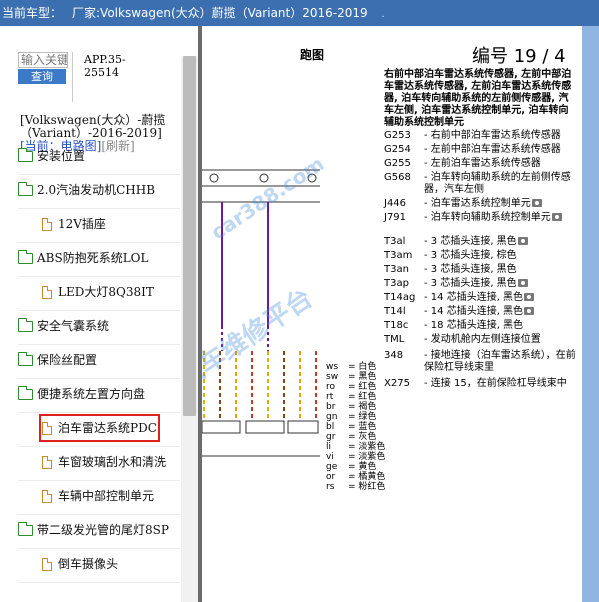 Image resolution: width=599 pixels, height=602 pixels. I want to click on tree-item-page: 倒车摄像头, so click(80, 564).